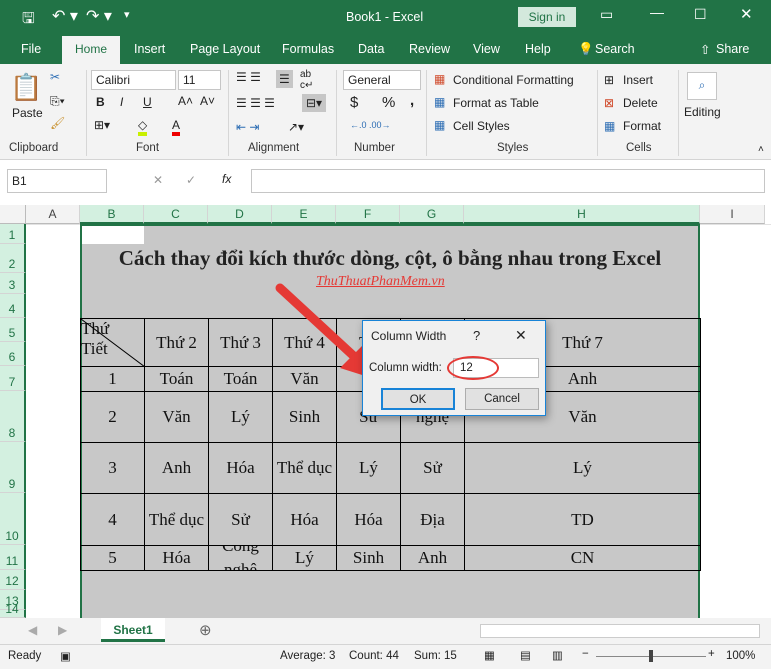 This screenshot has width=771, height=669. What do you see at coordinates (121, 102) in the screenshot?
I see `italic-button: I` at bounding box center [121, 102].